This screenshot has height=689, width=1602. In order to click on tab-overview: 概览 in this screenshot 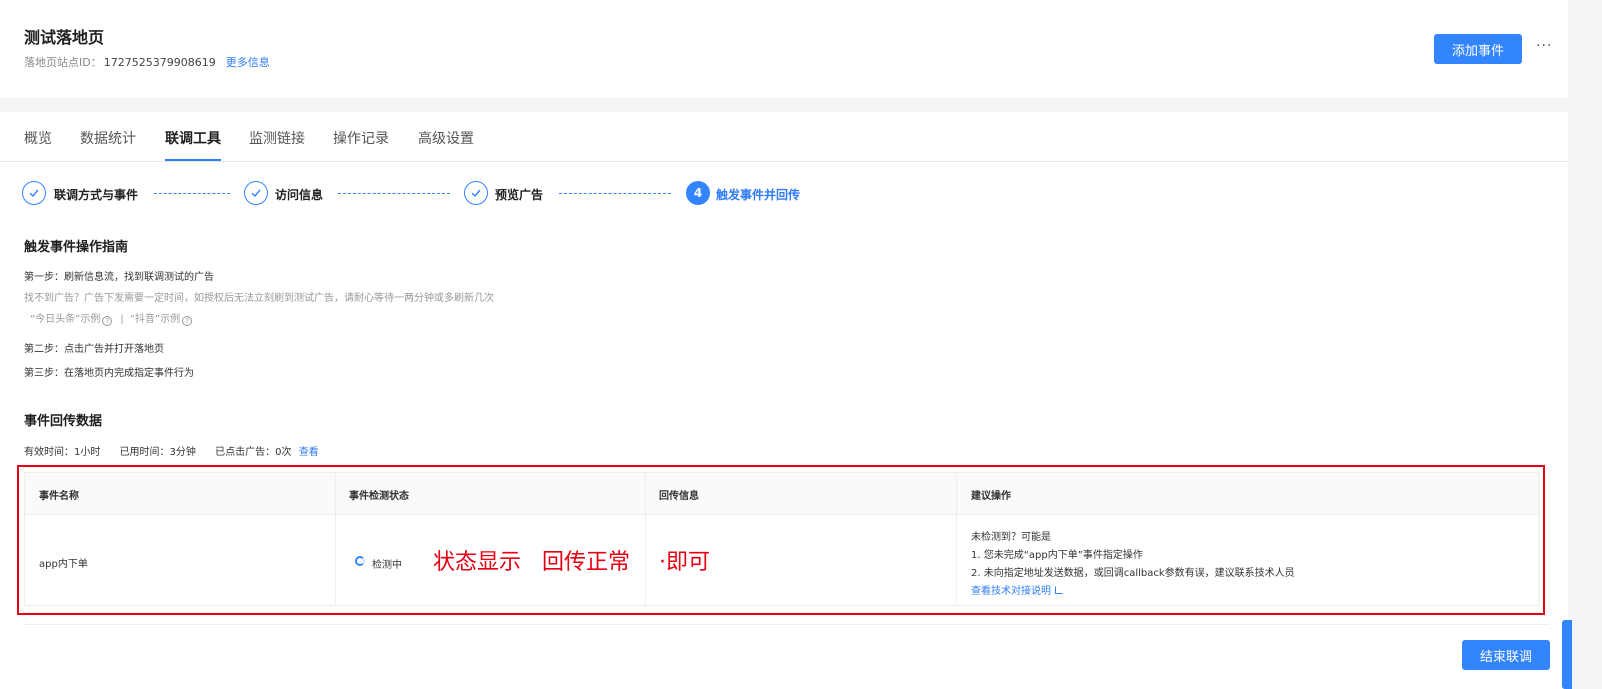, I will do `click(38, 138)`.